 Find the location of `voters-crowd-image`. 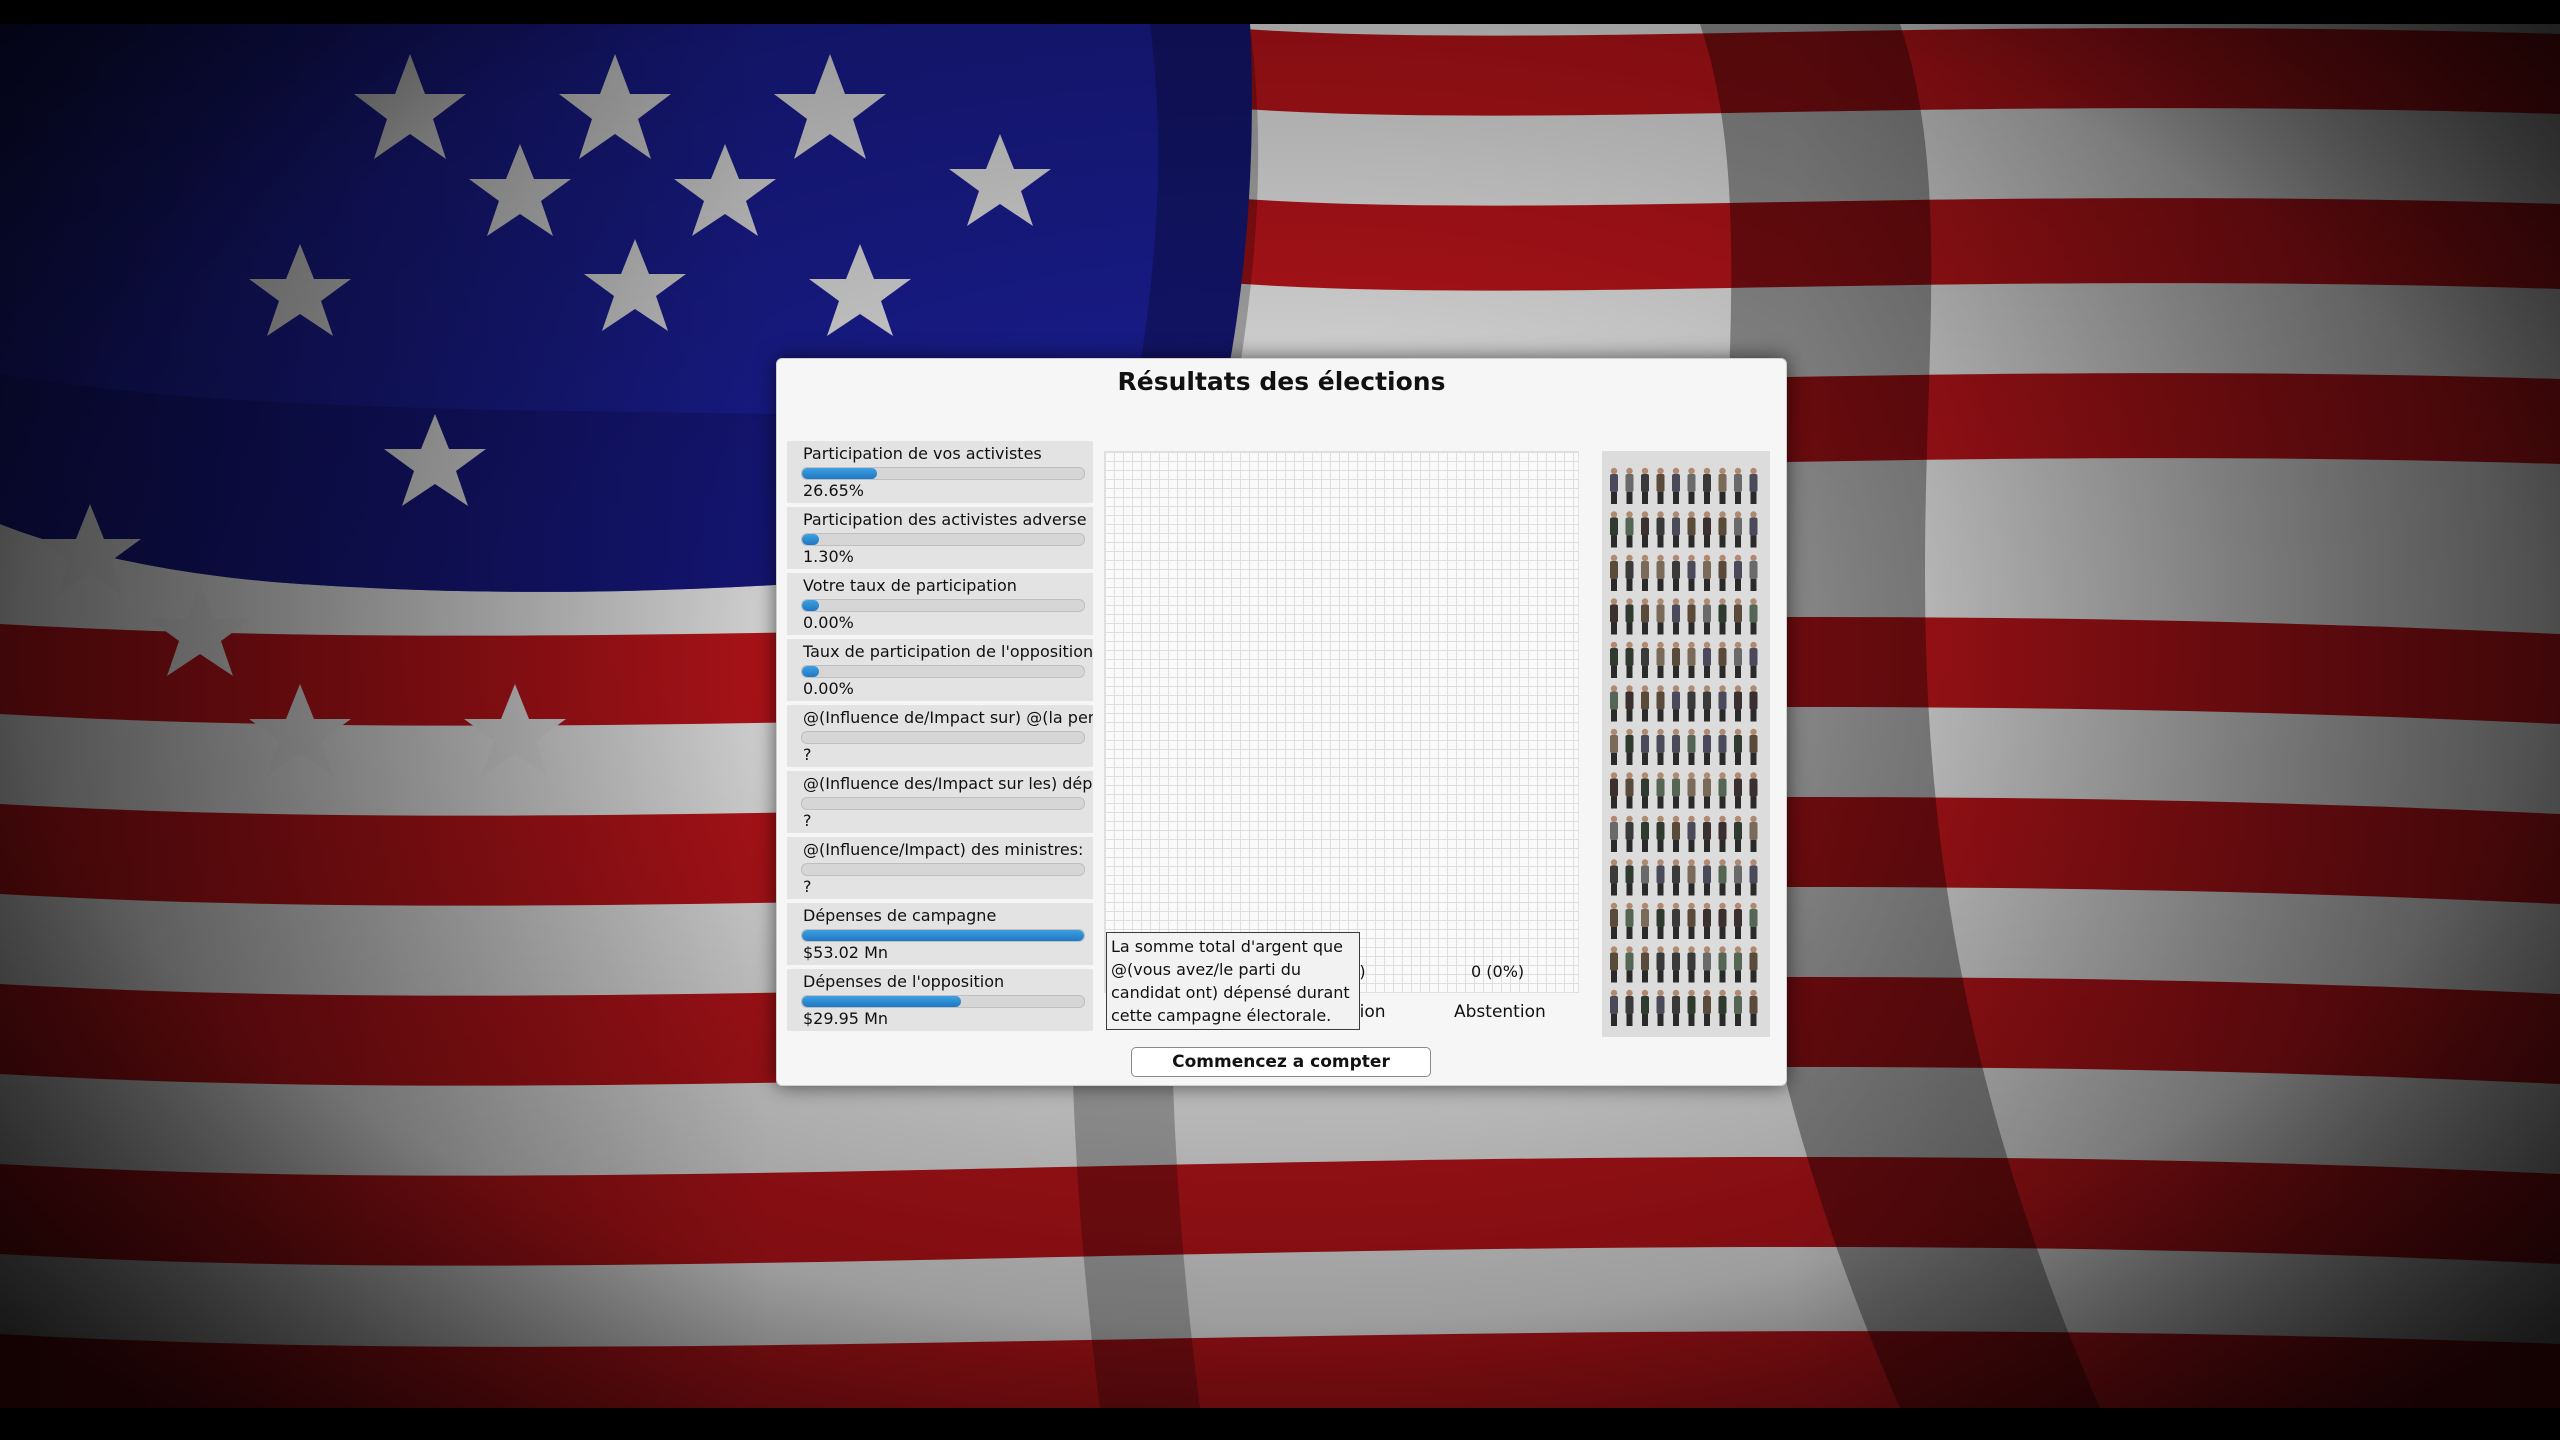

voters-crowd-image is located at coordinates (1686, 744).